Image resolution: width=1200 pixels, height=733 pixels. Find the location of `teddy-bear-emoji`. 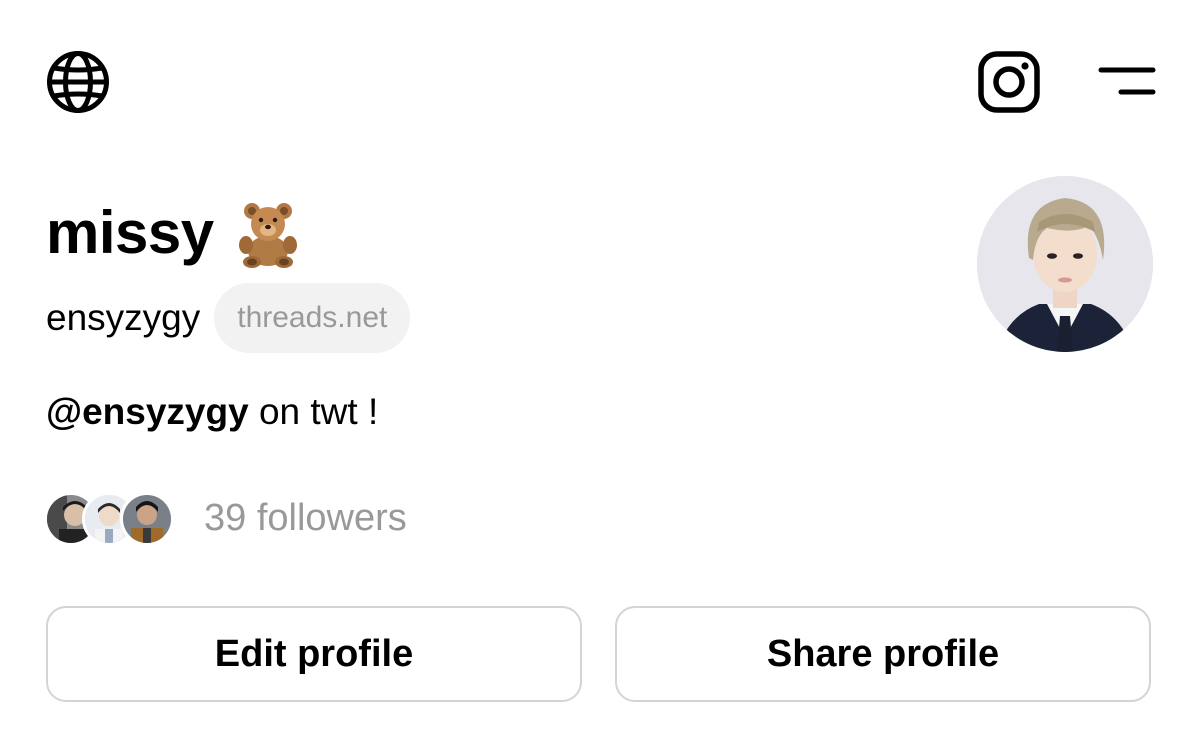

teddy-bear-emoji is located at coordinates (268, 233).